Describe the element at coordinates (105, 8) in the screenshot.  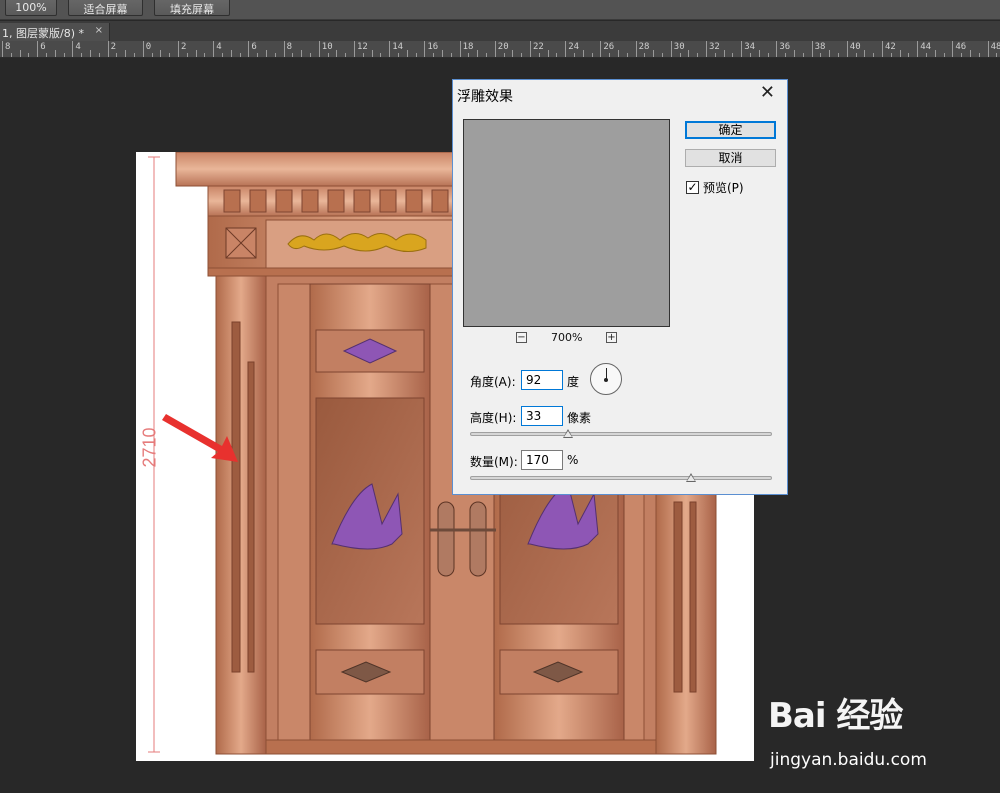
I see `fit-screen-button: 适合屏幕` at that location.